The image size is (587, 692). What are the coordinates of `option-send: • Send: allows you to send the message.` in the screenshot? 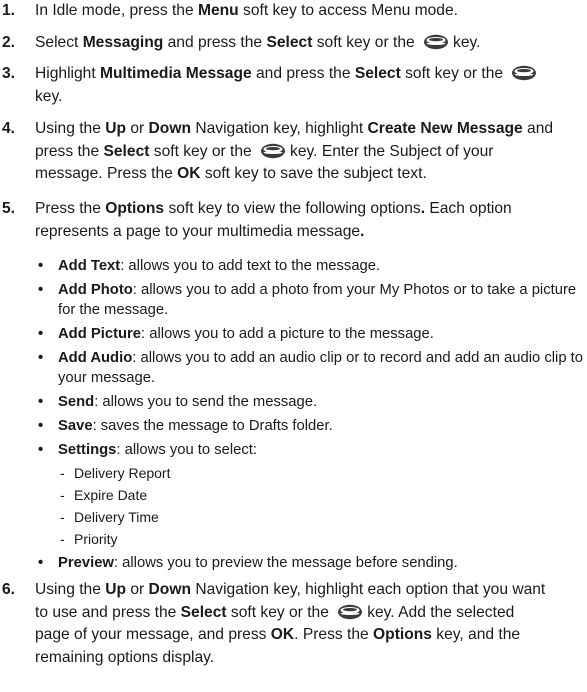 It's located at (311, 403).